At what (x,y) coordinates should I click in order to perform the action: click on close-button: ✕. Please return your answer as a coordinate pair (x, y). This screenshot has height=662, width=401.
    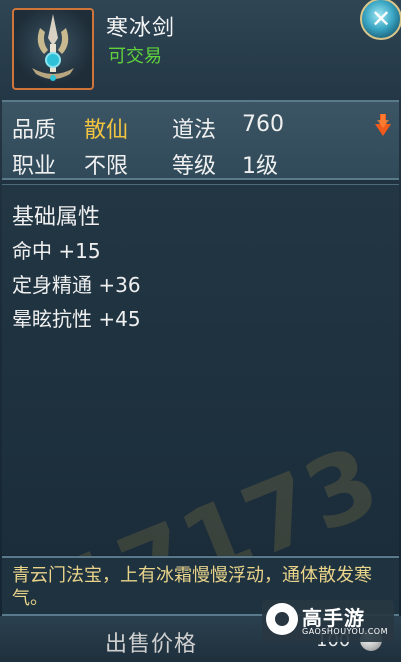
    Looking at the image, I should click on (380, 20).